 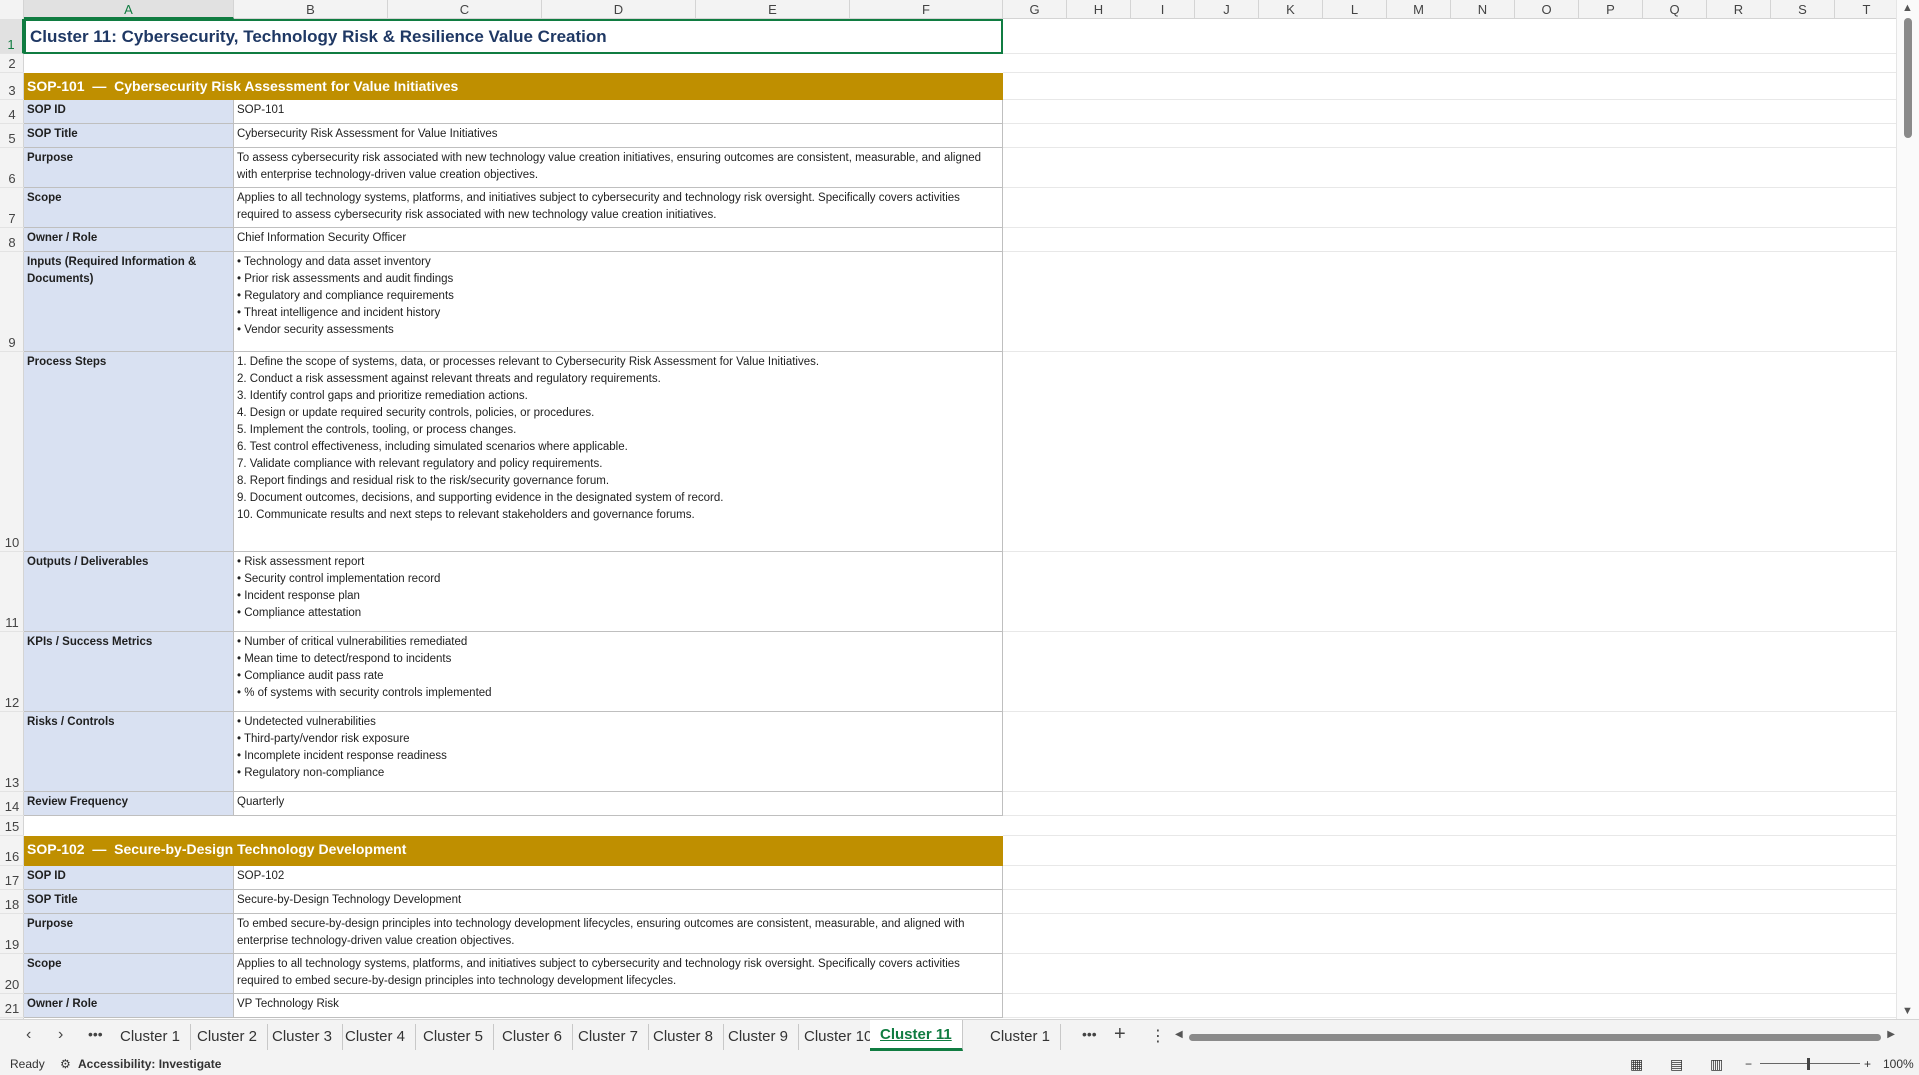 What do you see at coordinates (1089, 1034) in the screenshot?
I see `more-tabs-right-icon: •••` at bounding box center [1089, 1034].